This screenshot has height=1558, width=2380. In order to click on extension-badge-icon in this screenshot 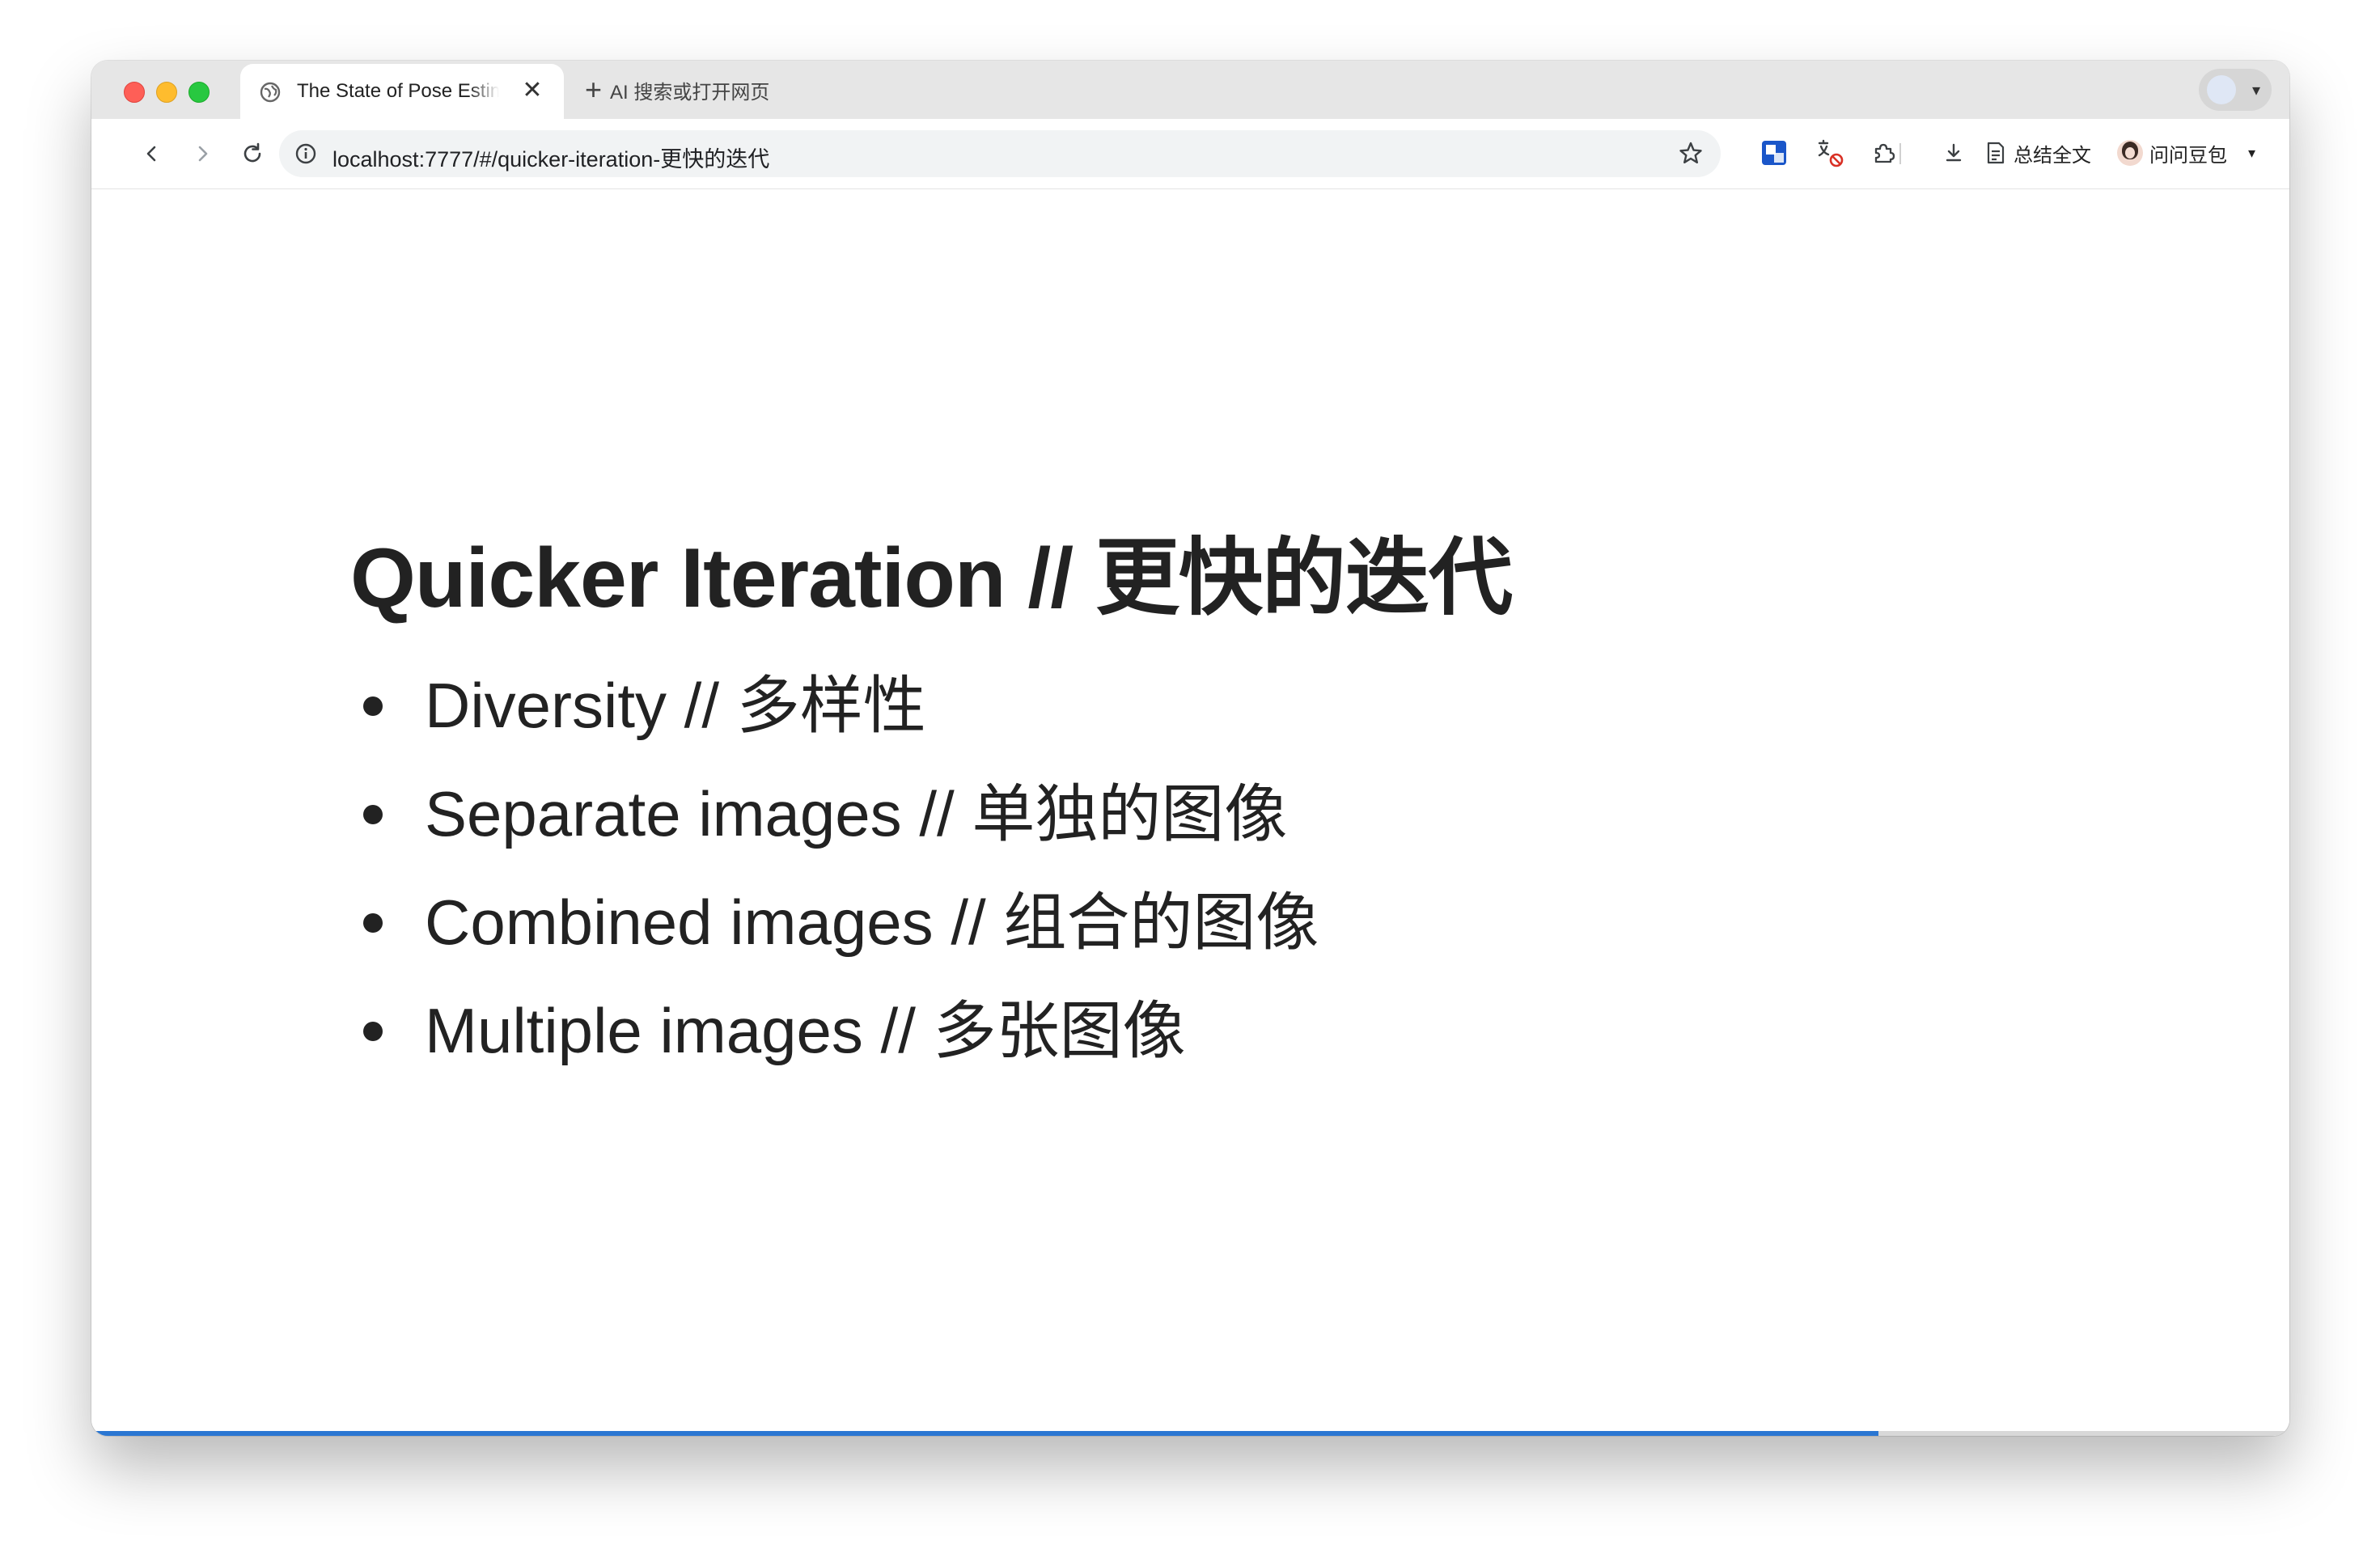, I will do `click(1774, 153)`.